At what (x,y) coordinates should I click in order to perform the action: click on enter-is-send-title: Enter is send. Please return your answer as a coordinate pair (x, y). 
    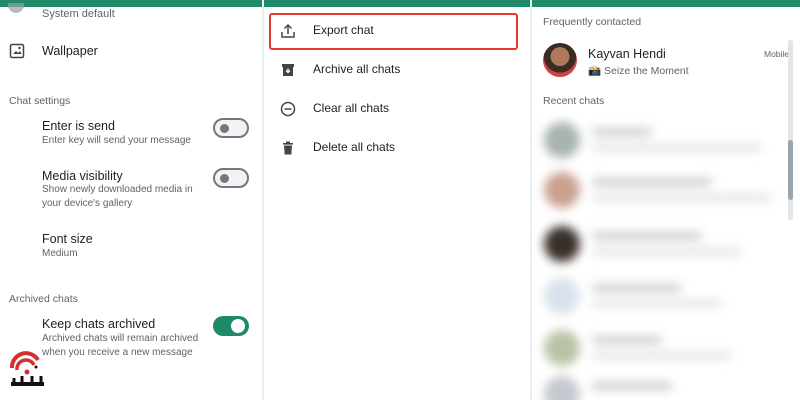
    Looking at the image, I should click on (78, 126).